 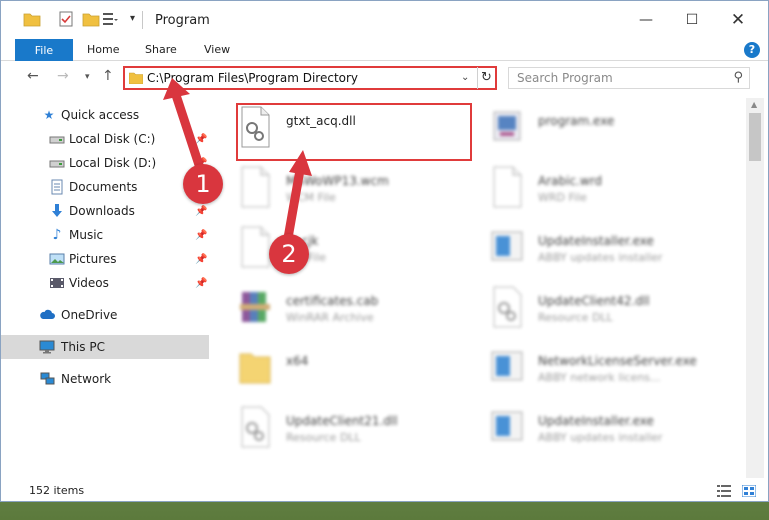 I want to click on tab-share: Share, so click(x=161, y=49).